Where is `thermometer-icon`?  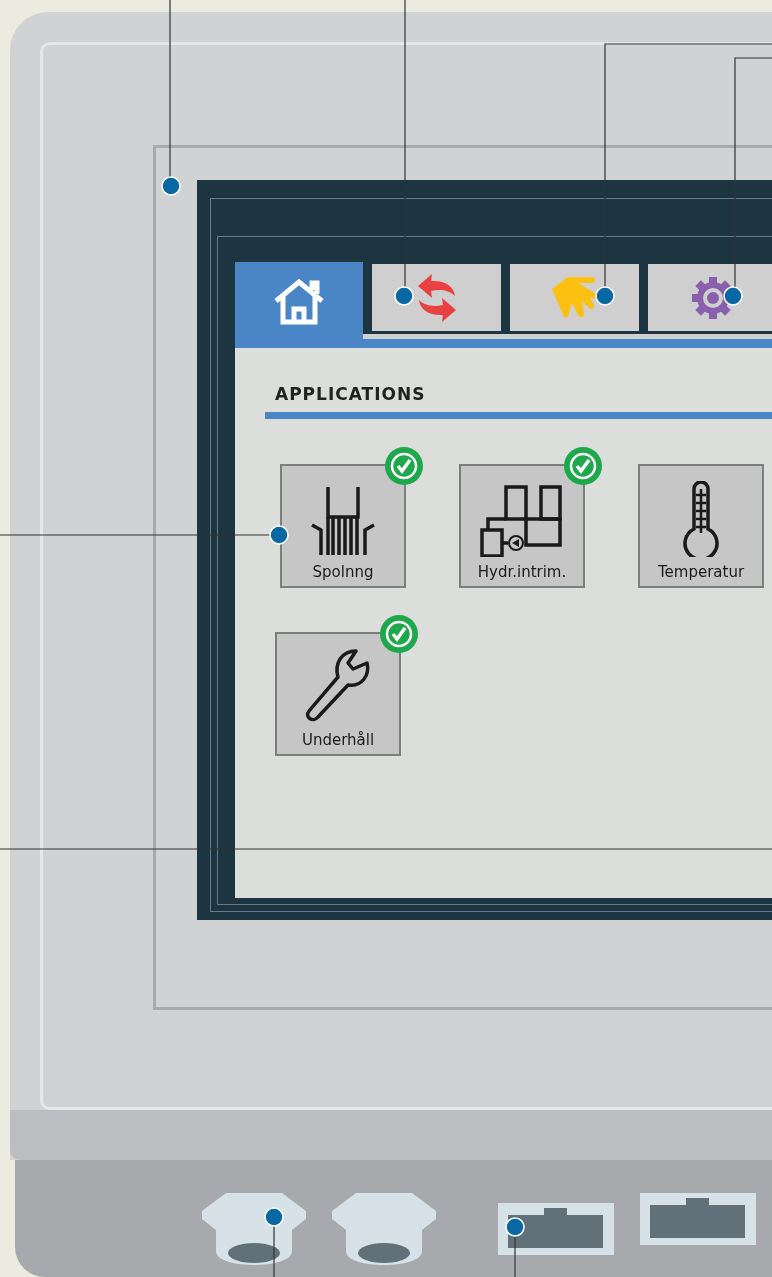 thermometer-icon is located at coordinates (701, 519).